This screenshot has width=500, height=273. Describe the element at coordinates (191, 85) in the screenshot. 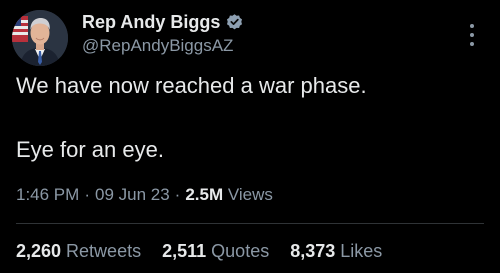

I see `tweet-line: We have now reached a war phase.` at that location.